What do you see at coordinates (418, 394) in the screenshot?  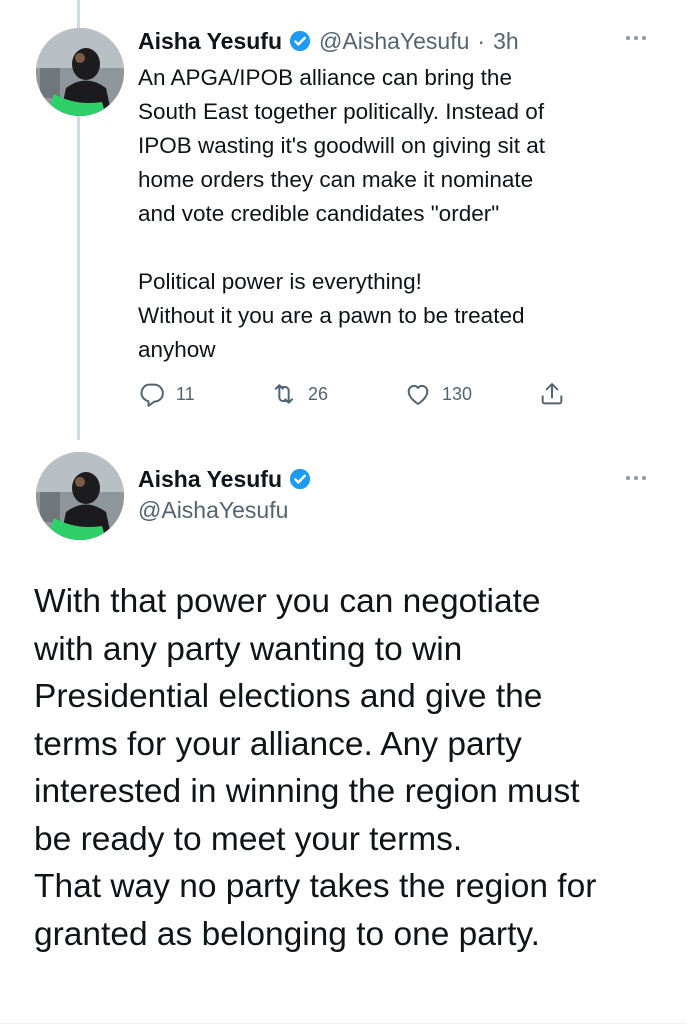 I see `like-icon` at bounding box center [418, 394].